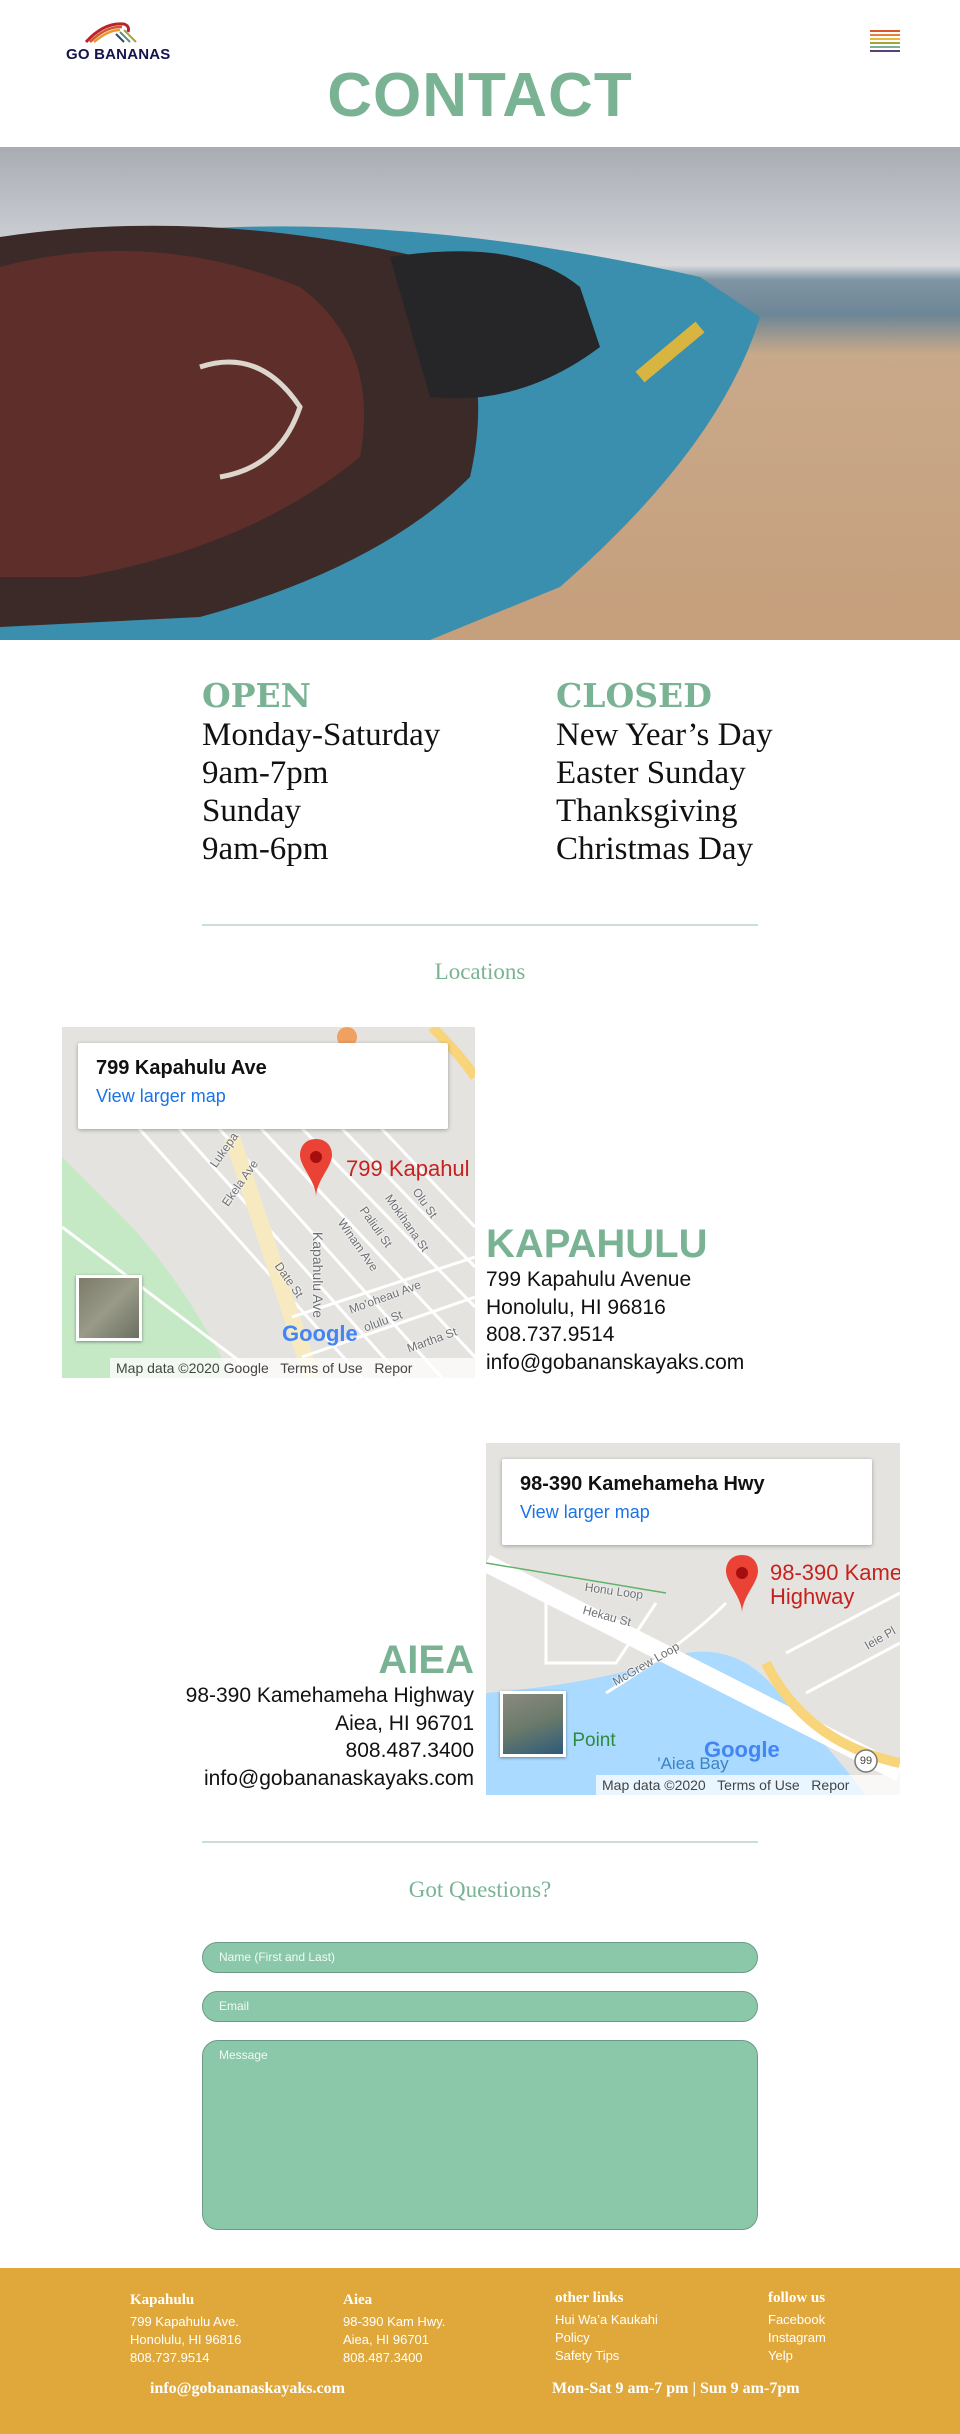 This screenshot has height=2434, width=960. I want to click on map-info-card: 98-390 Kamehameha Hwy View larger map, so click(687, 1502).